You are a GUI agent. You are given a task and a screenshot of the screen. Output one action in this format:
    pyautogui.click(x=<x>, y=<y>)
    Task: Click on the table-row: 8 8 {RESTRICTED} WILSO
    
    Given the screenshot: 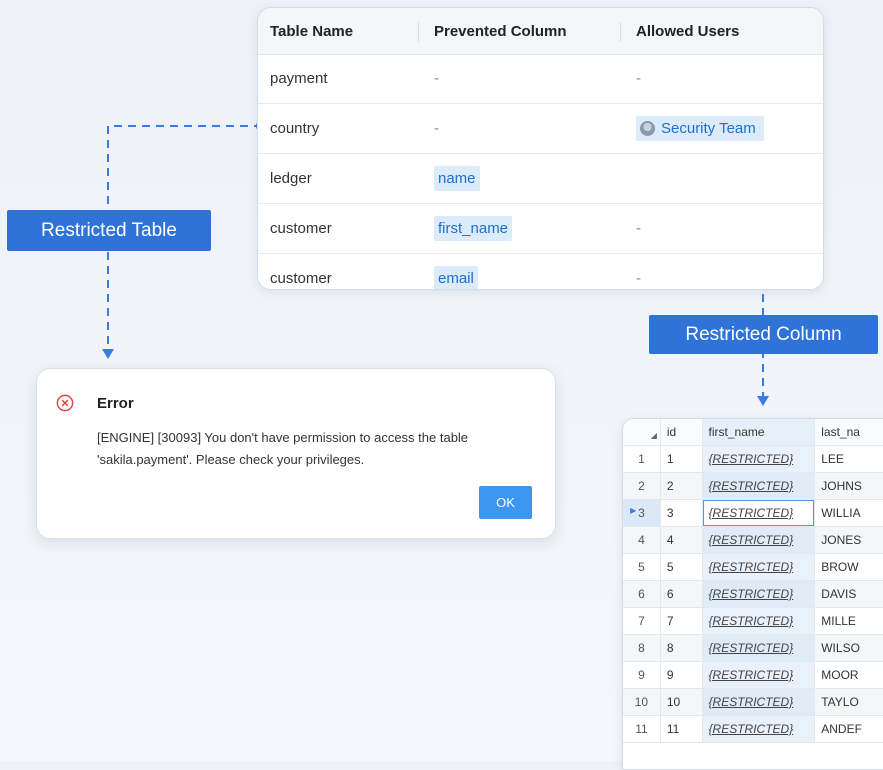 What is the action you would take?
    pyautogui.click(x=753, y=648)
    